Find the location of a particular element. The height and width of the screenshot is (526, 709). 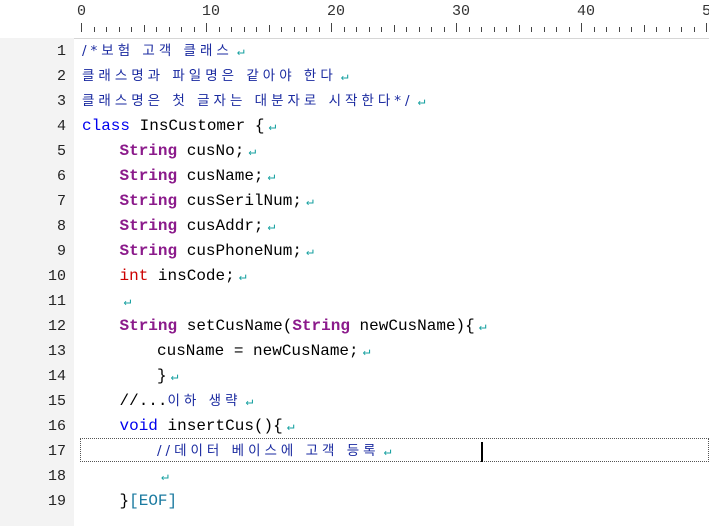

line-number: 9 is located at coordinates (61, 251).